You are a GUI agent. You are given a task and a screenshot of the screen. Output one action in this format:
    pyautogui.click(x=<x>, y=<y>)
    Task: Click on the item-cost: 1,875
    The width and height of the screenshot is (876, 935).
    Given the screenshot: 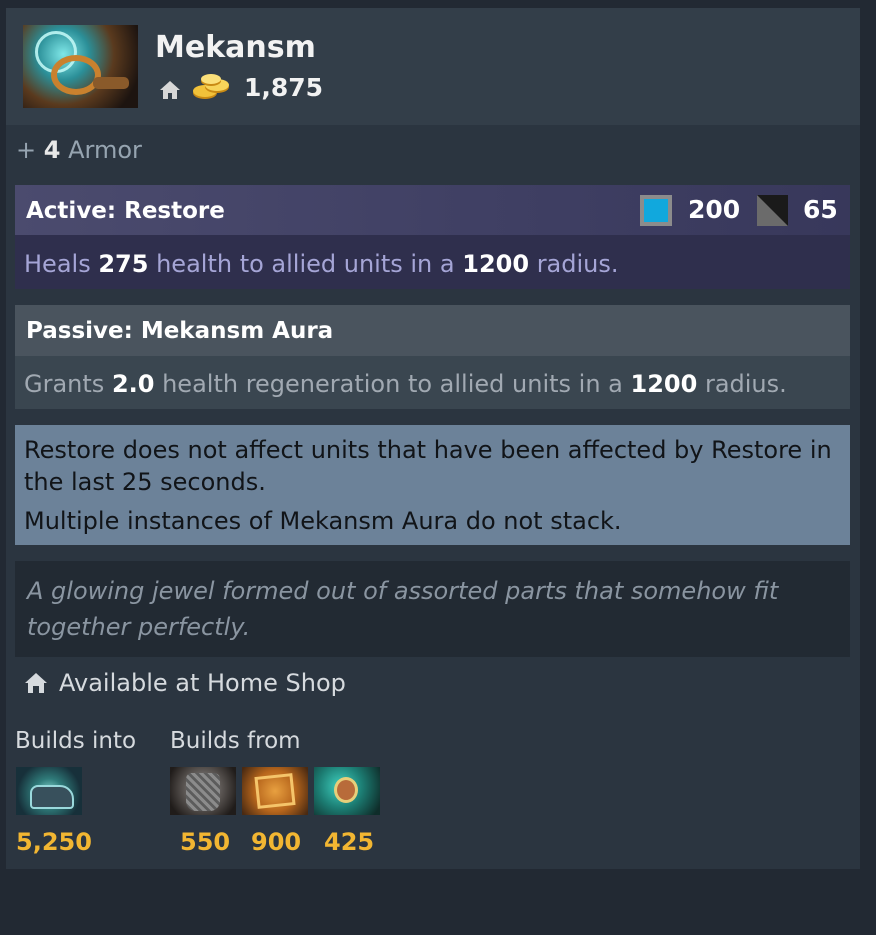 What is the action you would take?
    pyautogui.click(x=284, y=87)
    